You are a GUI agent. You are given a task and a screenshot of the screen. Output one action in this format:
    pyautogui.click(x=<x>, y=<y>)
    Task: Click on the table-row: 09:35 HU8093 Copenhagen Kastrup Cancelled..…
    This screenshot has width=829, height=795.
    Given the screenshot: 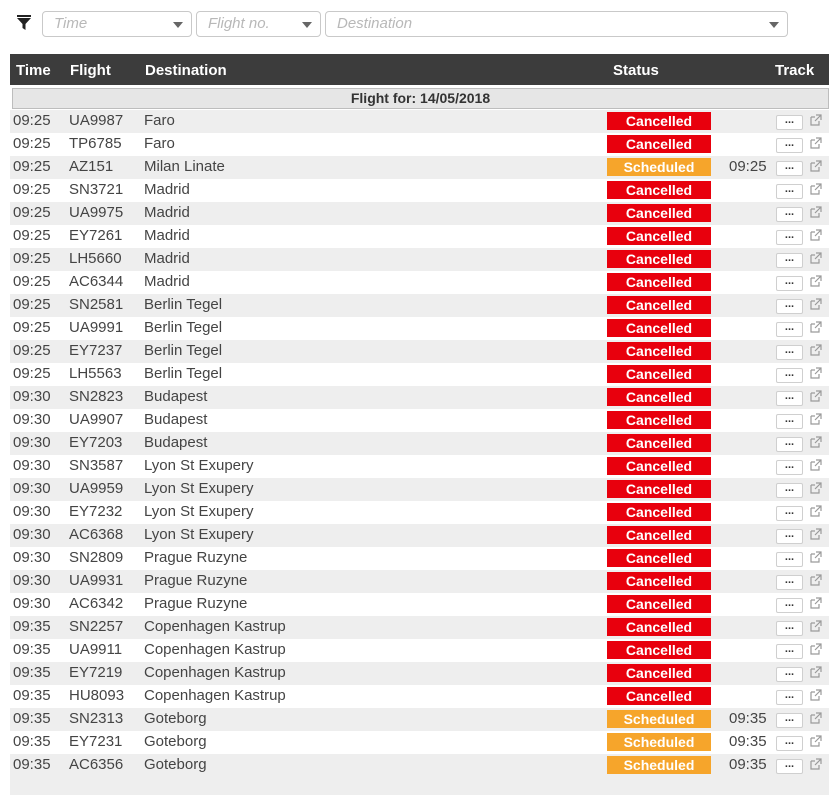 What is the action you would take?
    pyautogui.click(x=419, y=696)
    